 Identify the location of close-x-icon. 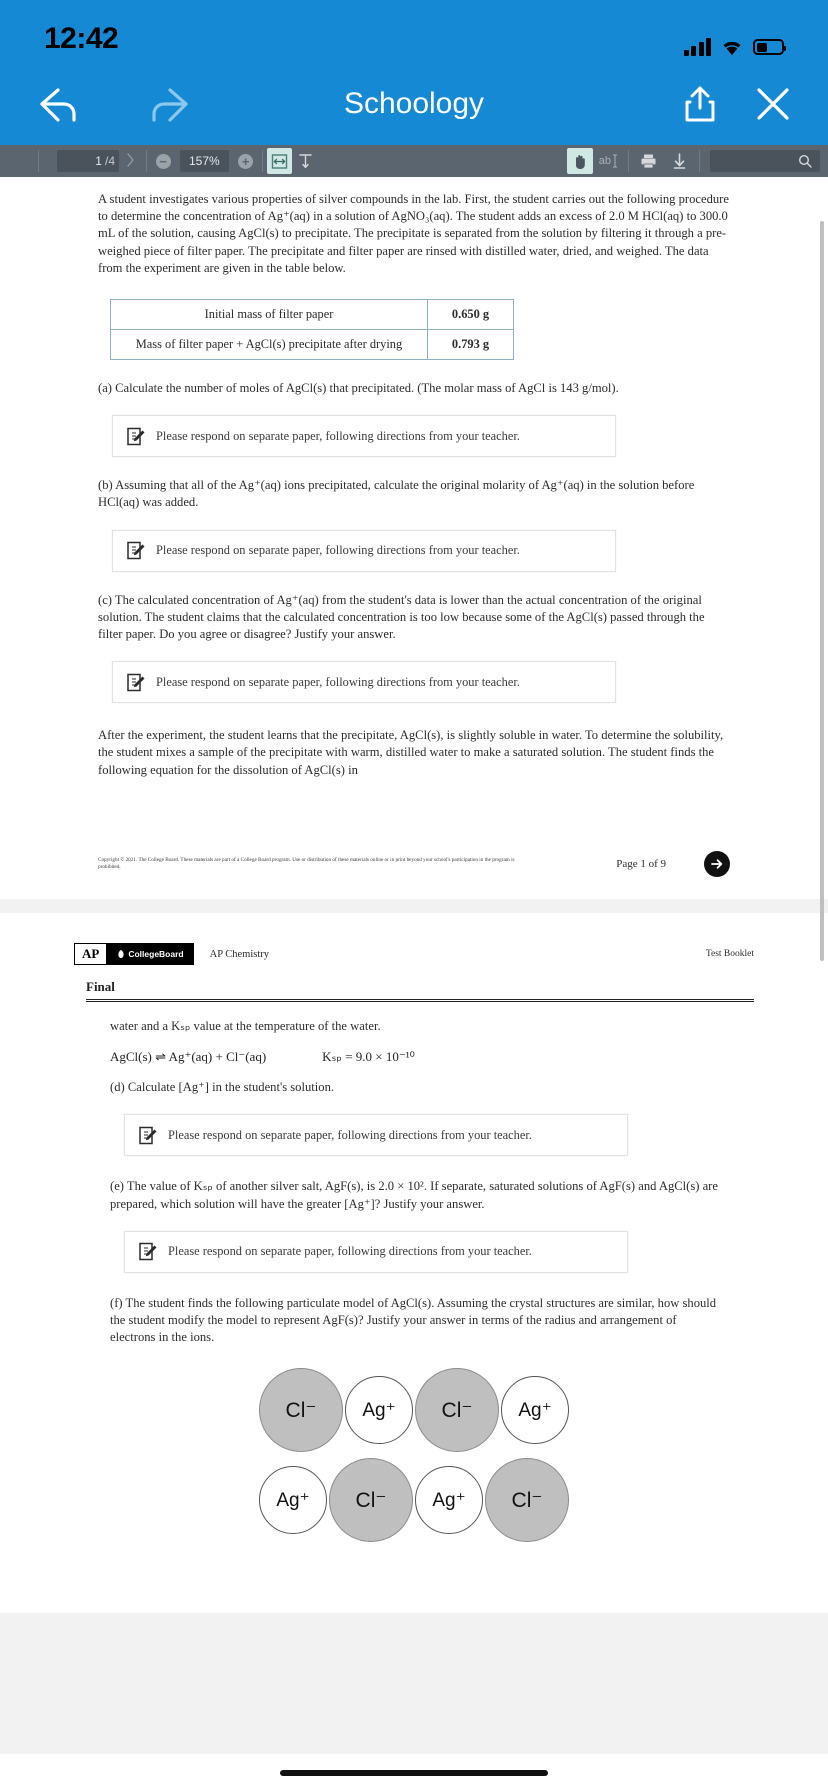
(773, 104).